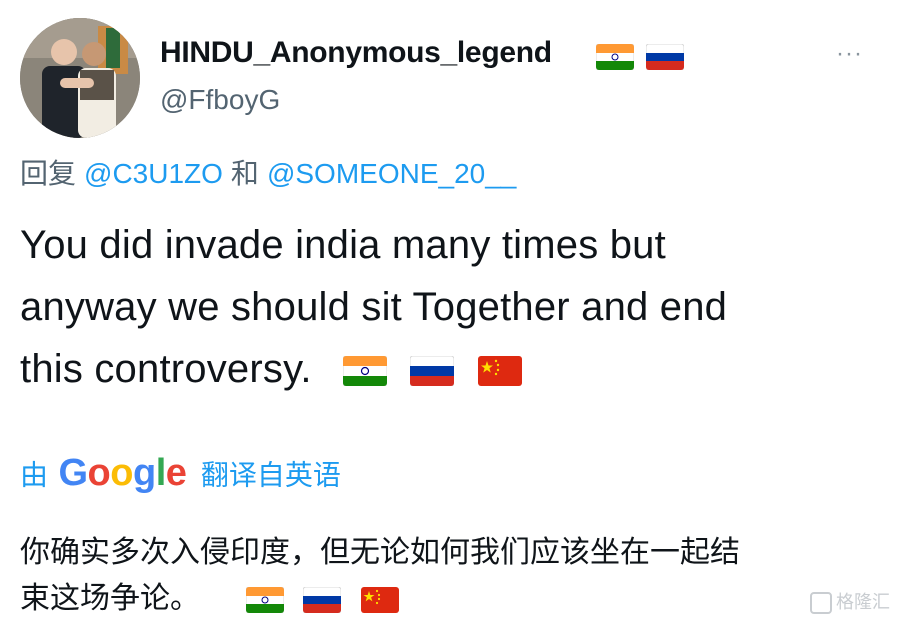 The height and width of the screenshot is (622, 900). I want to click on google-letter: G, so click(73, 473).